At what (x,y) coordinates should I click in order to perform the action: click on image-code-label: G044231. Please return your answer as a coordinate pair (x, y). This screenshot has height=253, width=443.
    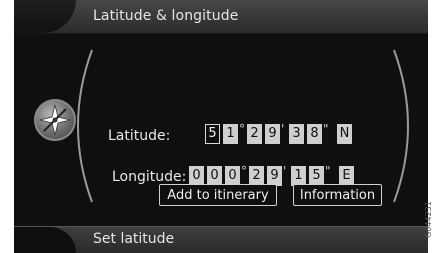
    Looking at the image, I should click on (433, 222).